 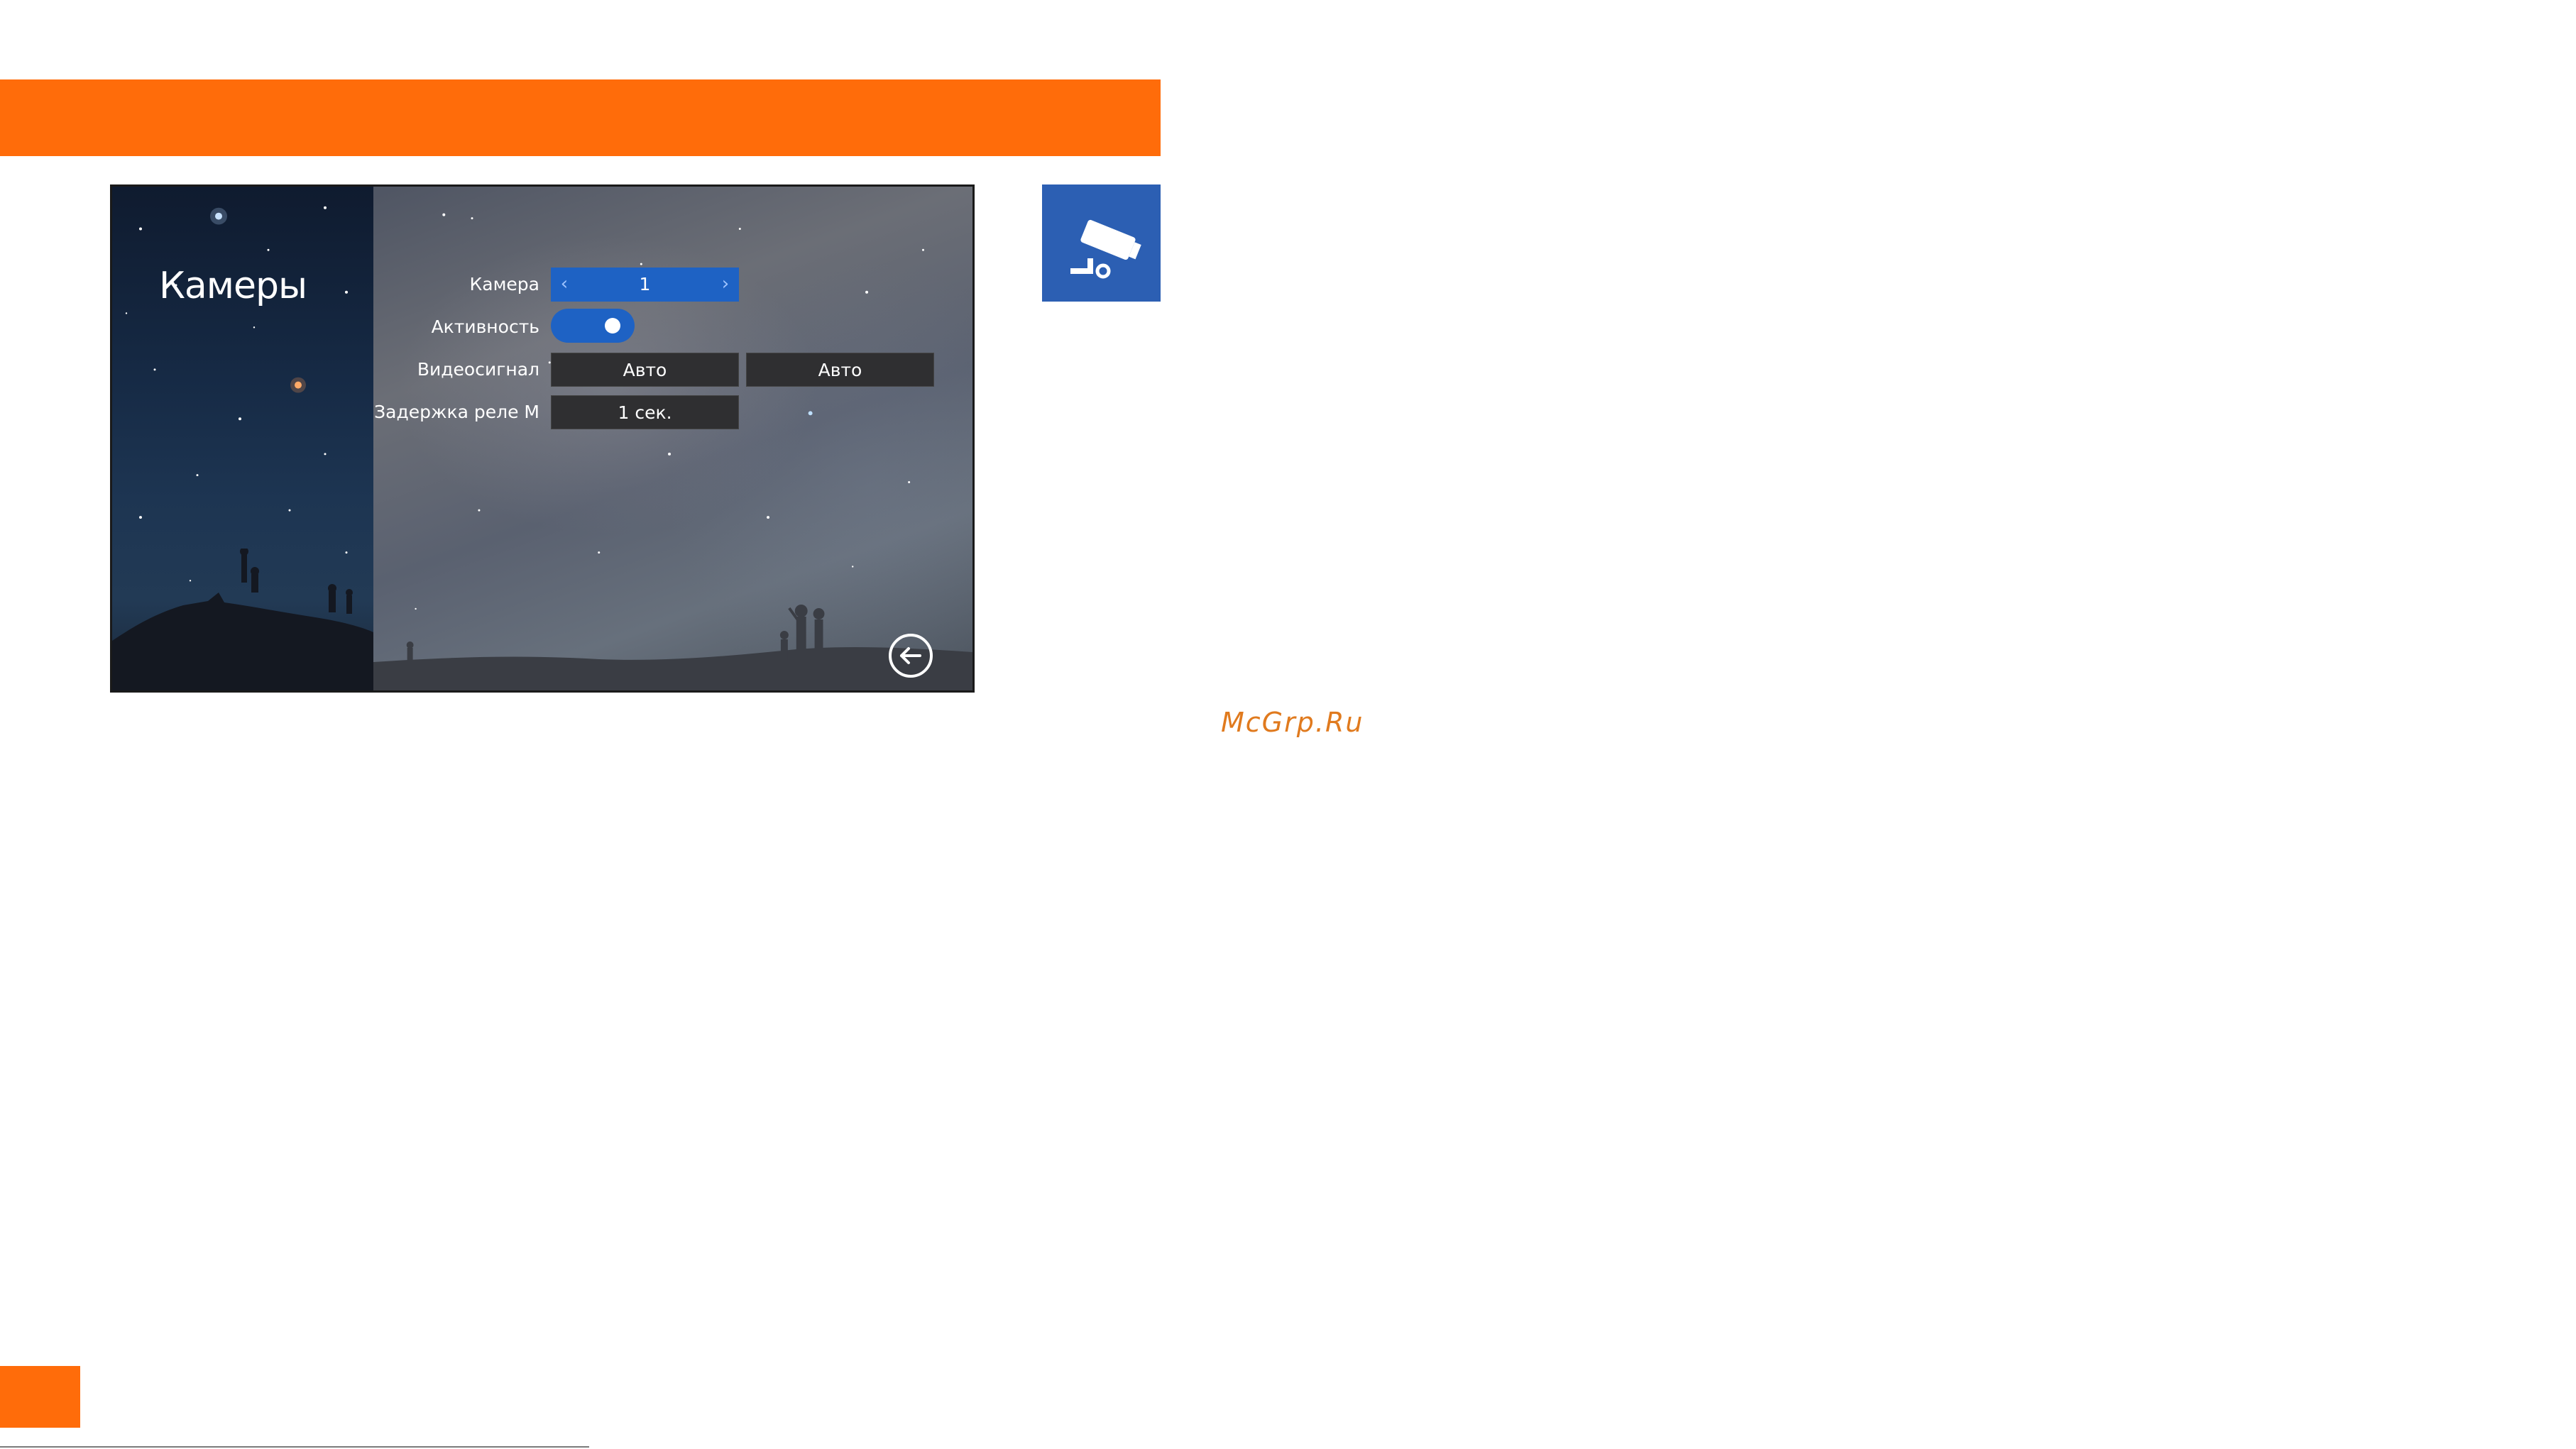 I want to click on chevron-left-icon: ‹, so click(x=564, y=285).